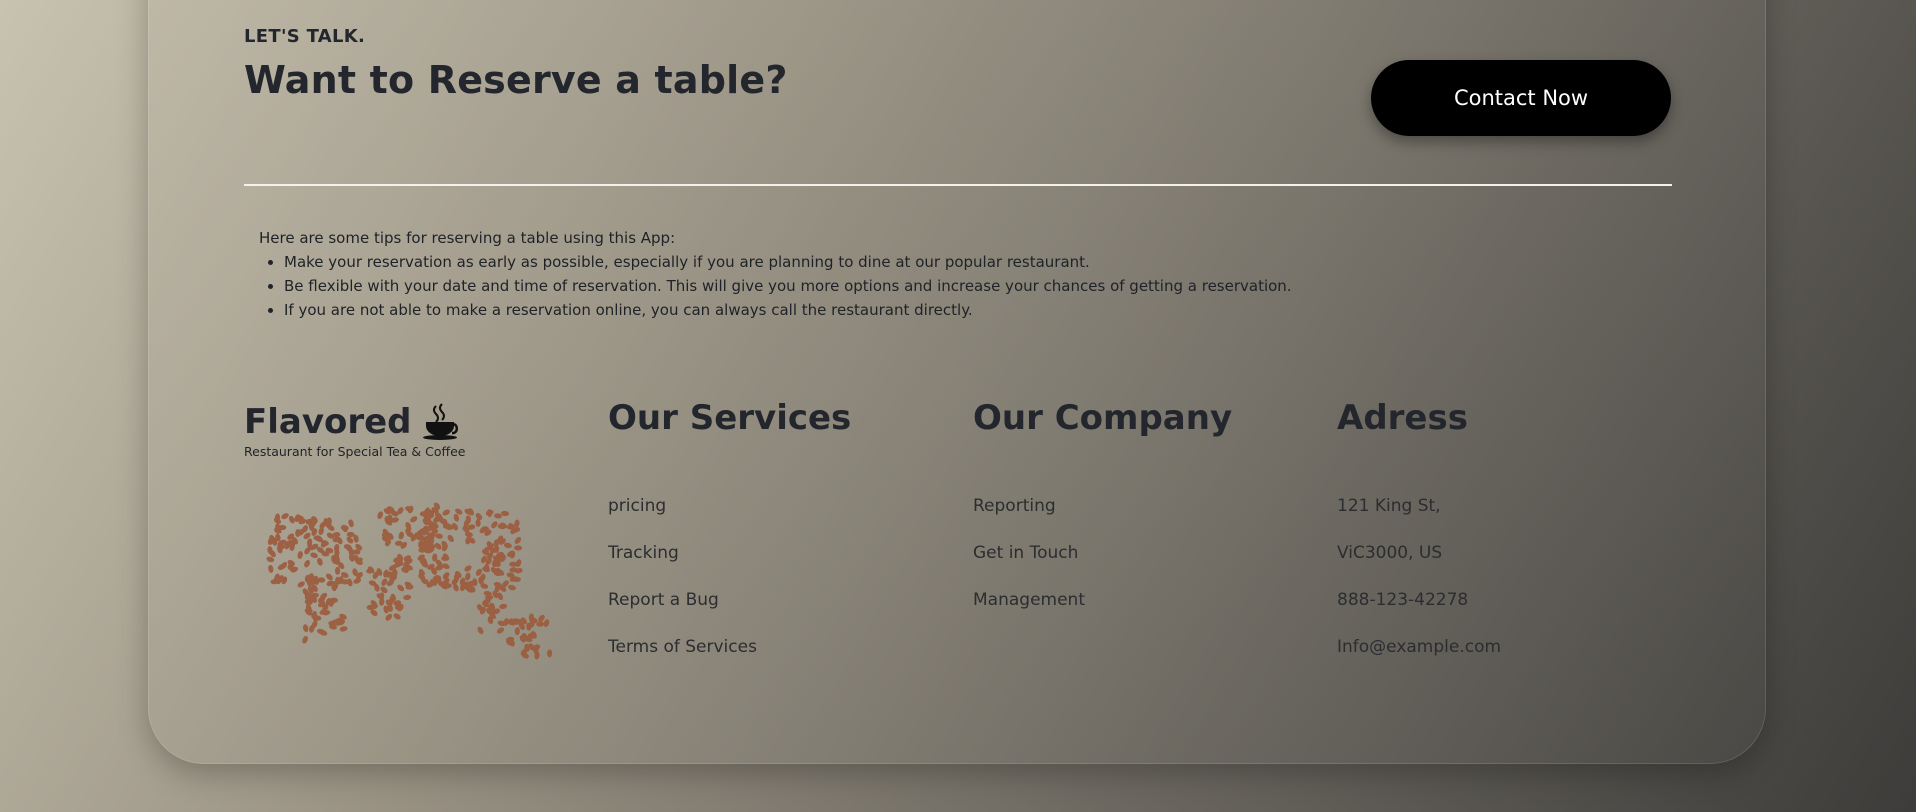 This screenshot has height=812, width=1916. Describe the element at coordinates (355, 451) in the screenshot. I see `brand-tagline: Restaurant for Special Tea & Coffee` at that location.